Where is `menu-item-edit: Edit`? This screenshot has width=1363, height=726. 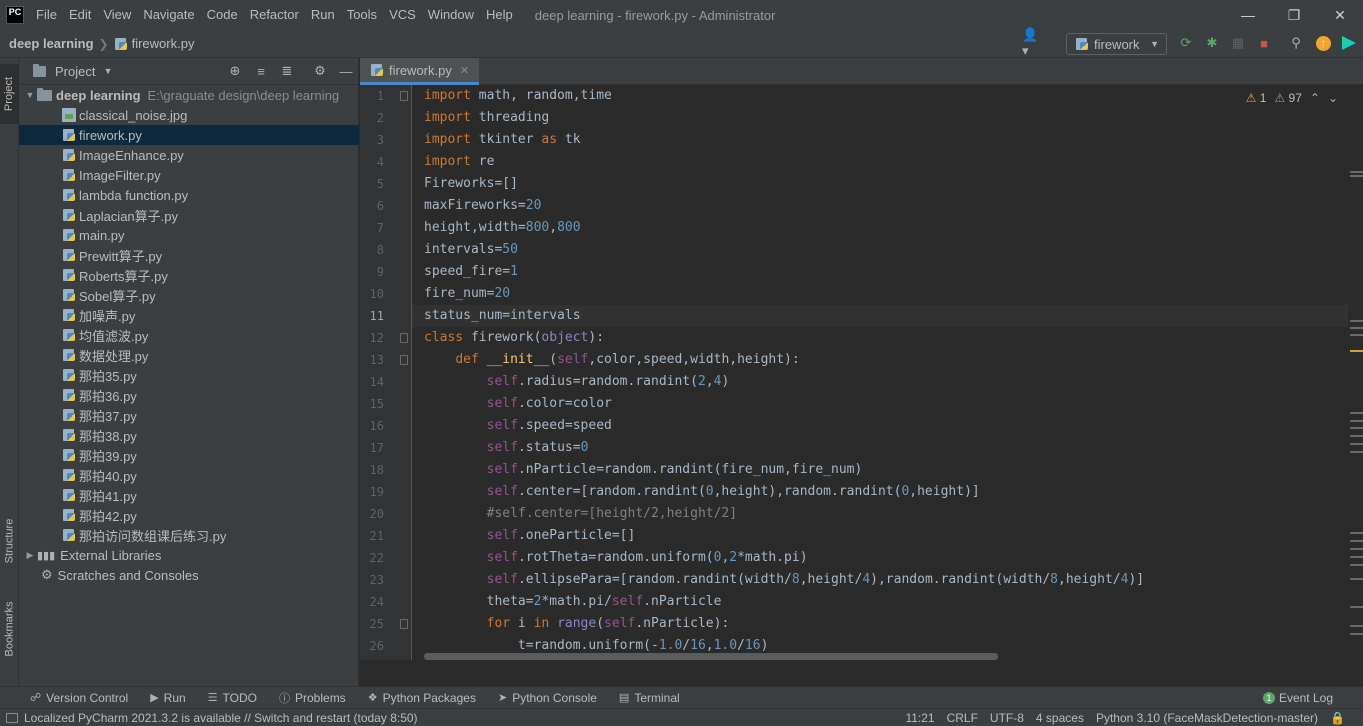 menu-item-edit: Edit is located at coordinates (80, 15).